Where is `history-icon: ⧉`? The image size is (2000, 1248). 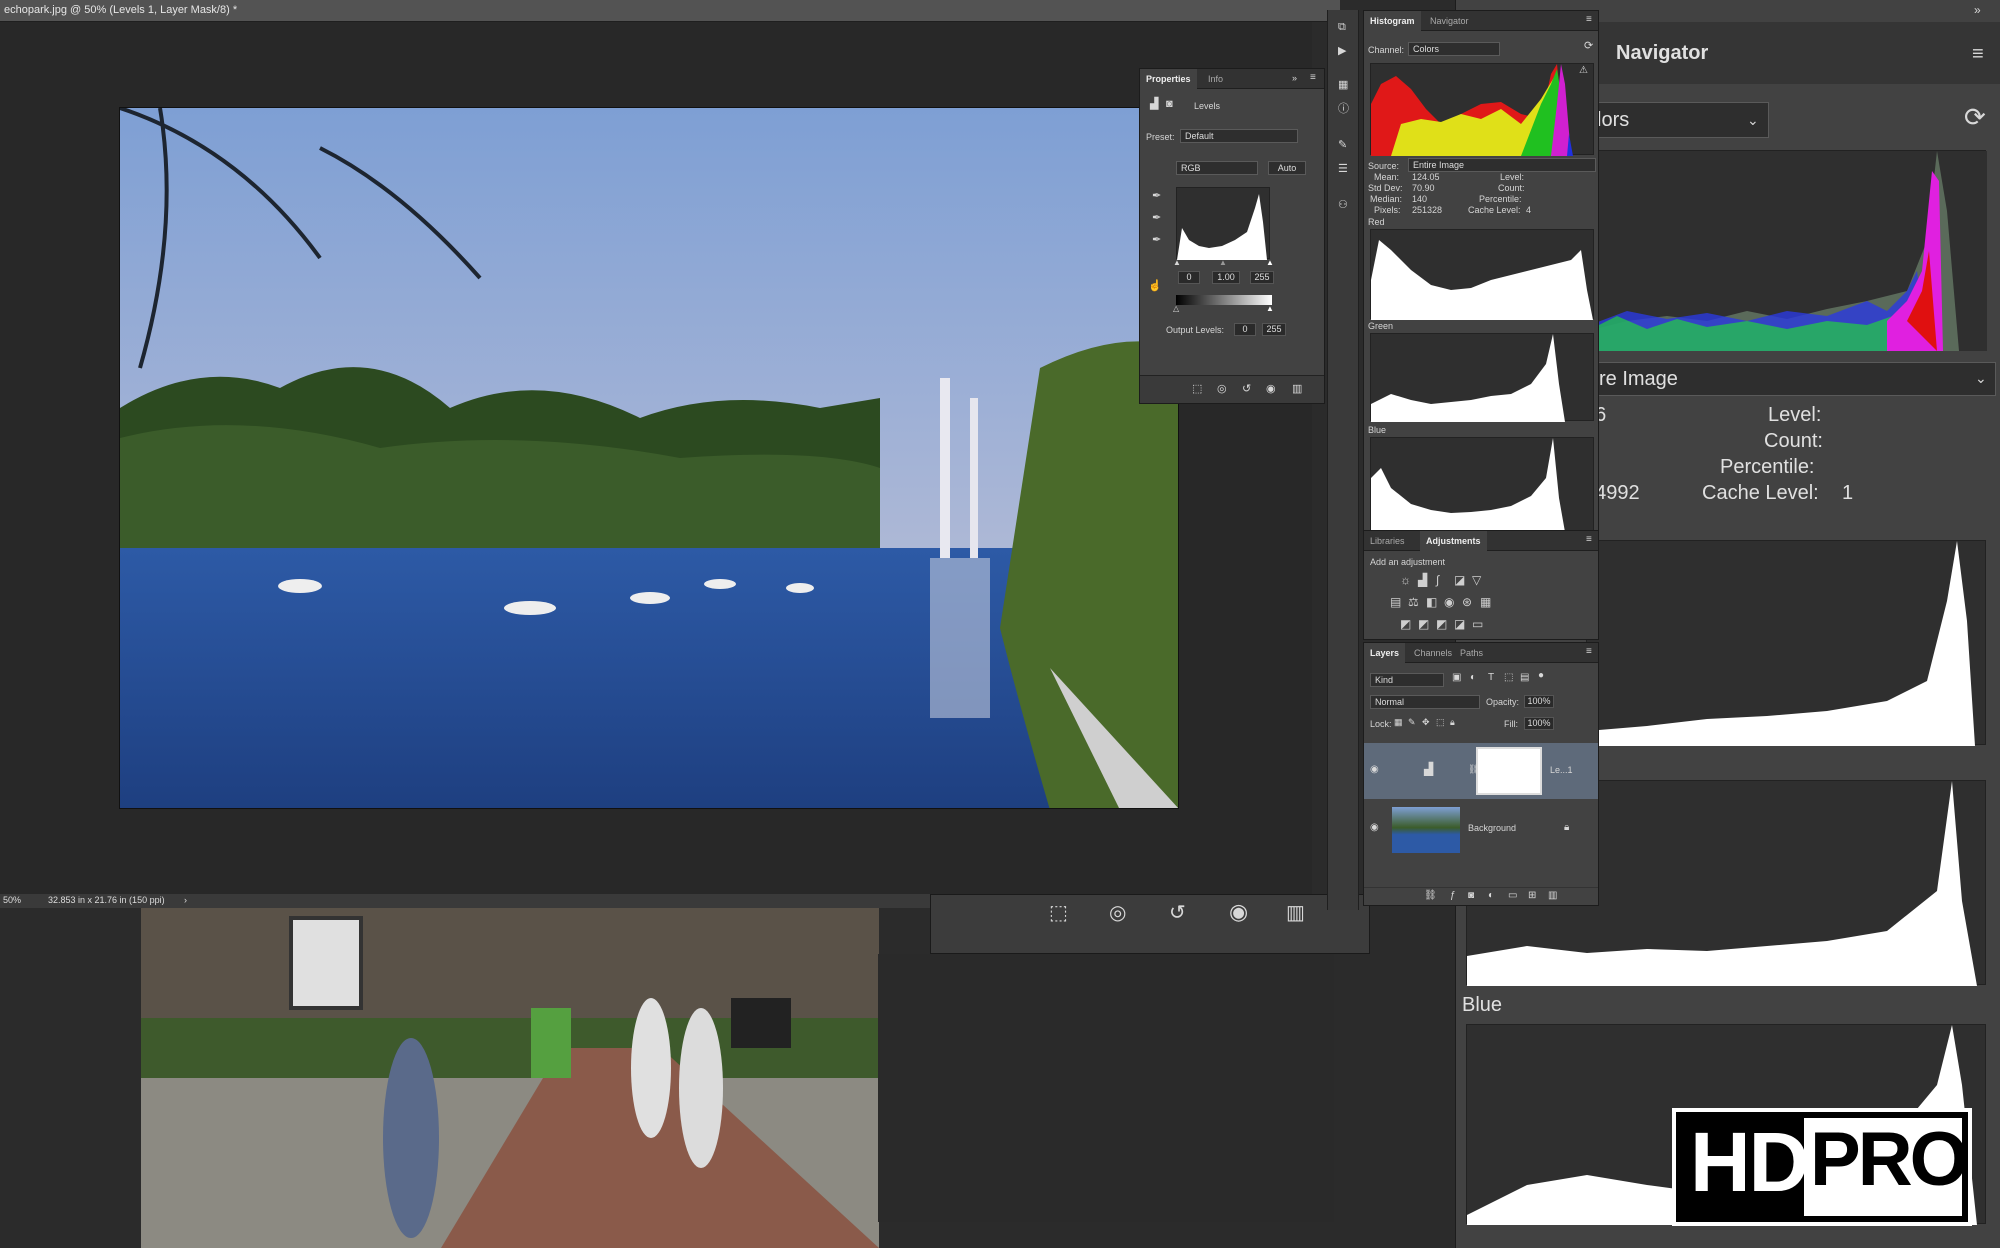
history-icon: ⧉ is located at coordinates (1342, 27).